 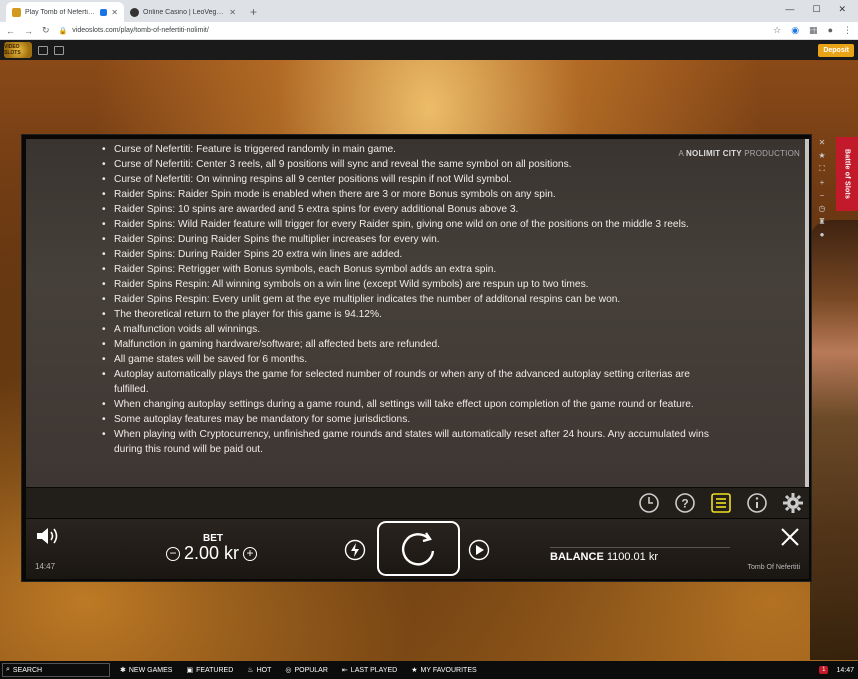 I want to click on search-label: SEARCH, so click(x=27, y=670).